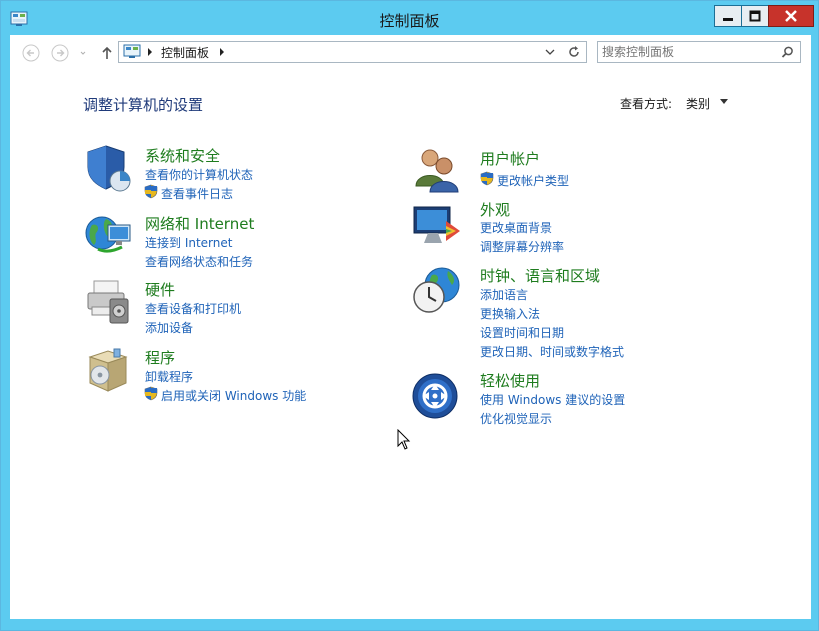 Image resolution: width=819 pixels, height=631 pixels. Describe the element at coordinates (437, 224) in the screenshot. I see `appearance-monitor-icon` at that location.